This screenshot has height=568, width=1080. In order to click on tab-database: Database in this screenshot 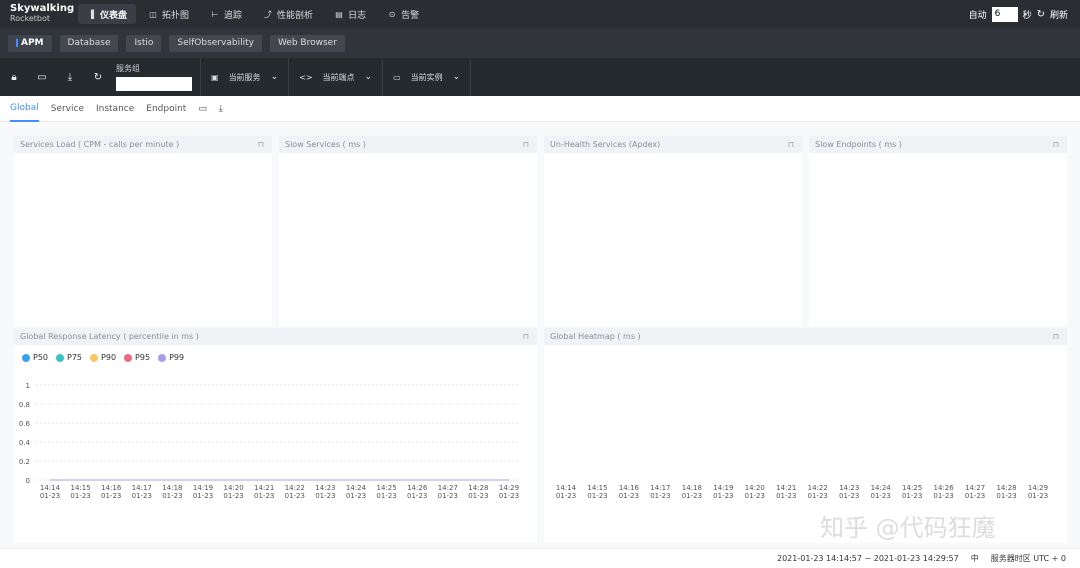, I will do `click(89, 43)`.